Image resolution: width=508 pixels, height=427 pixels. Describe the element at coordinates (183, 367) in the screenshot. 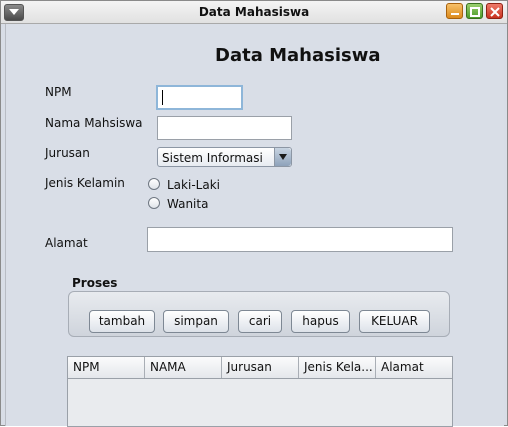

I see `column-header-nama: NAMA` at that location.